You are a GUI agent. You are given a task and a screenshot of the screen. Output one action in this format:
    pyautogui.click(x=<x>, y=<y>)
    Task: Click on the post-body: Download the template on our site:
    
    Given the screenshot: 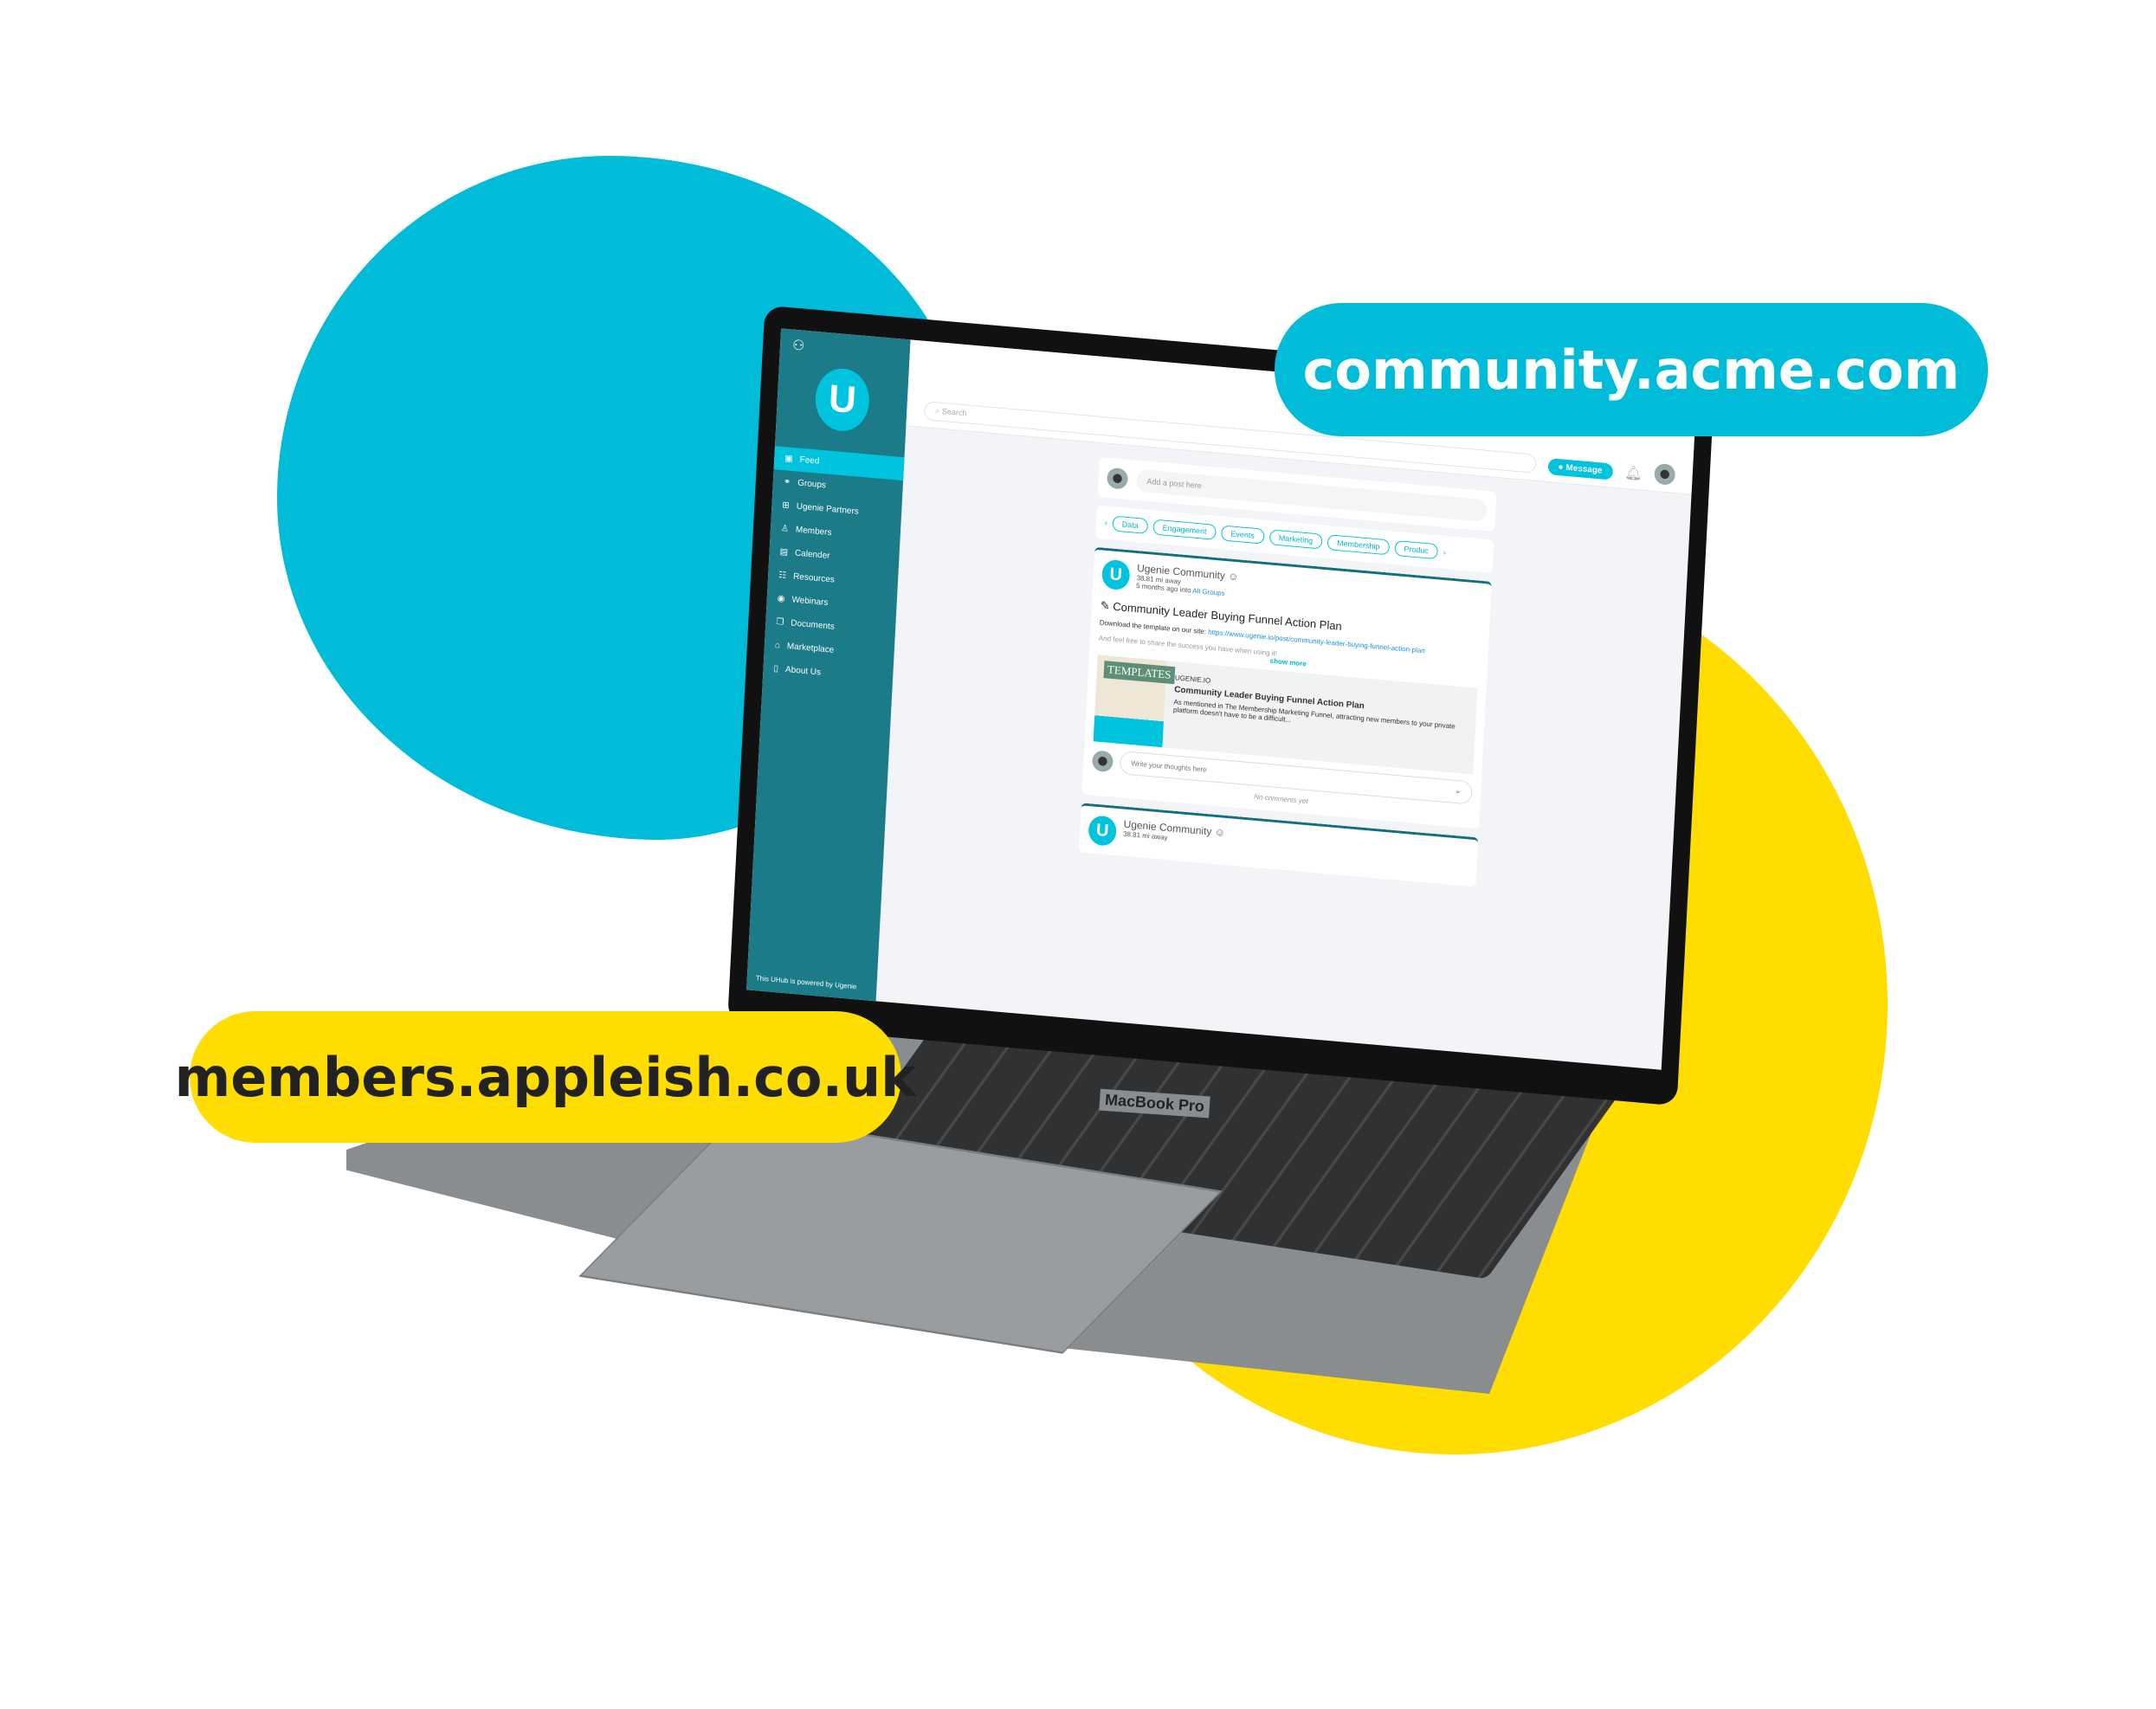 What is the action you would take?
    pyautogui.click(x=1153, y=627)
    